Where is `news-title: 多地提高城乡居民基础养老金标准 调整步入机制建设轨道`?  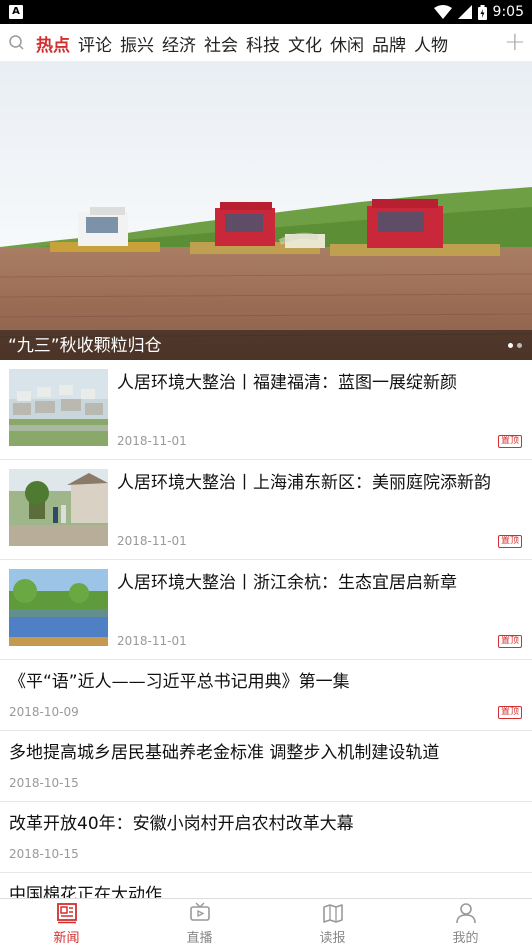
news-title: 多地提高城乡居民基础养老金标准 调整步入机制建设轨道 is located at coordinates (224, 753).